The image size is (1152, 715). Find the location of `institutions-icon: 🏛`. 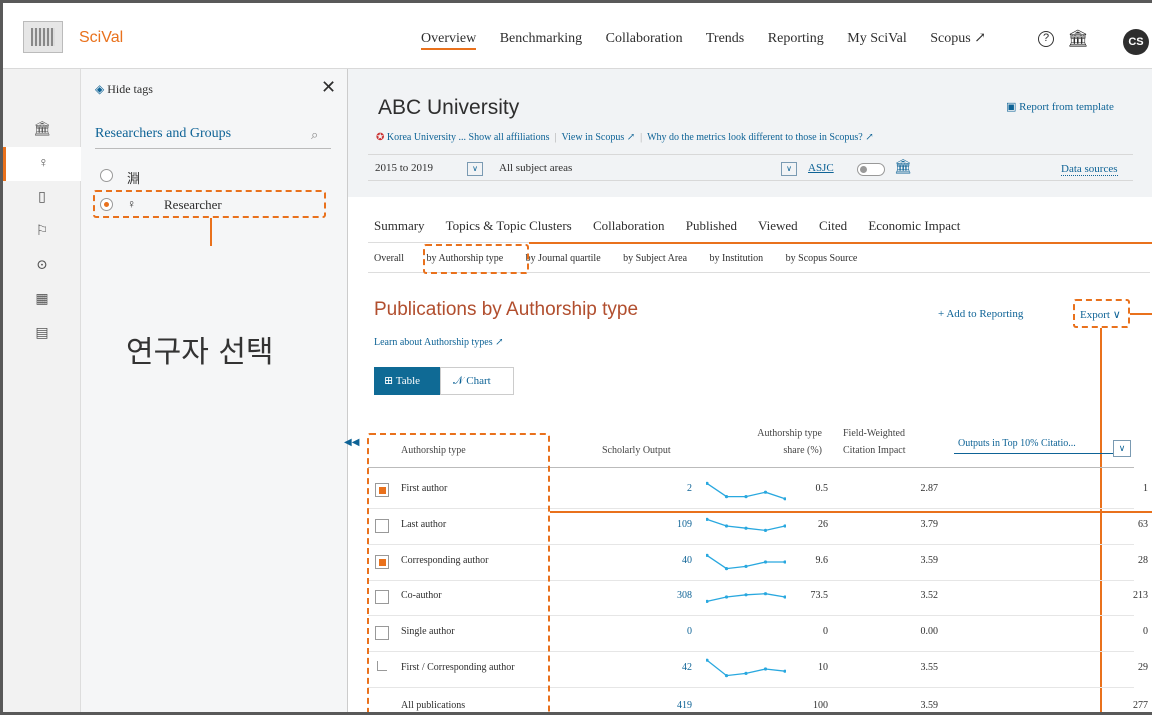

institutions-icon: 🏛 is located at coordinates (42, 130).